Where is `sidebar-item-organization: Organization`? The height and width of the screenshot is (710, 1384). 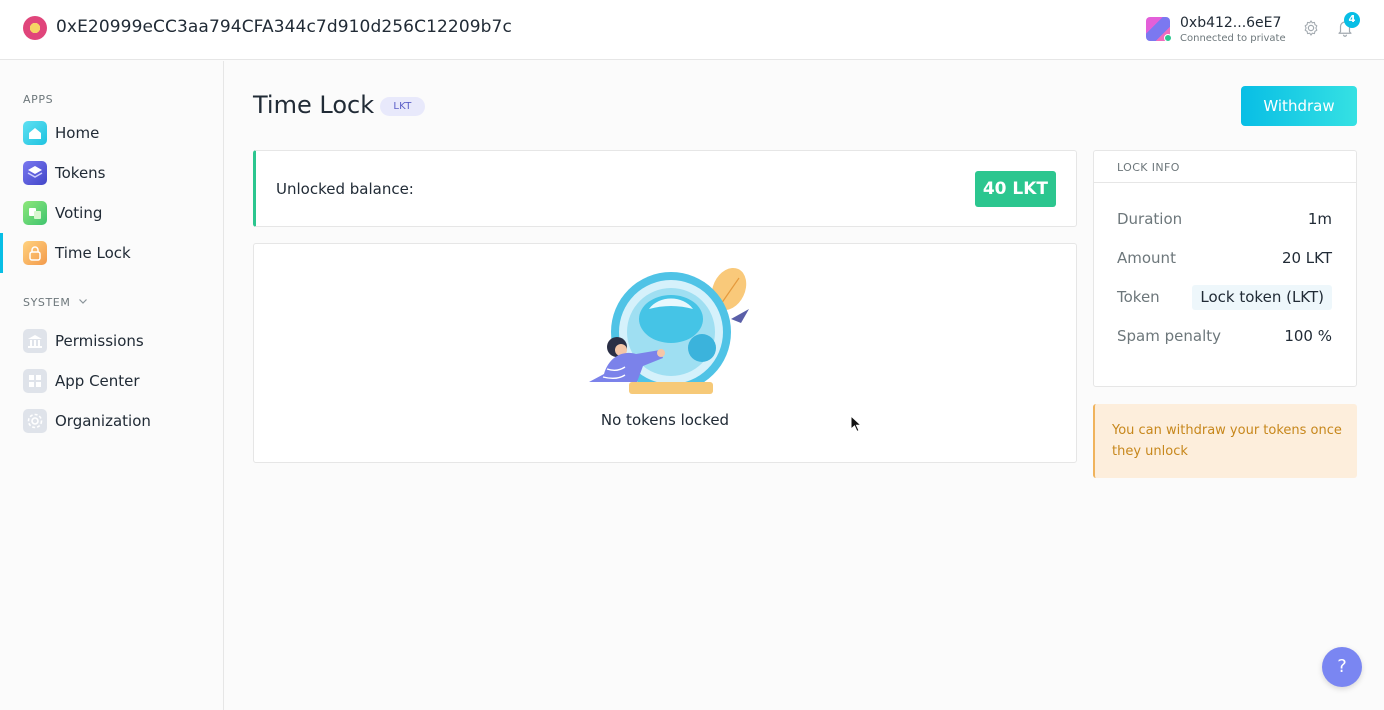 sidebar-item-organization: Organization is located at coordinates (111, 421).